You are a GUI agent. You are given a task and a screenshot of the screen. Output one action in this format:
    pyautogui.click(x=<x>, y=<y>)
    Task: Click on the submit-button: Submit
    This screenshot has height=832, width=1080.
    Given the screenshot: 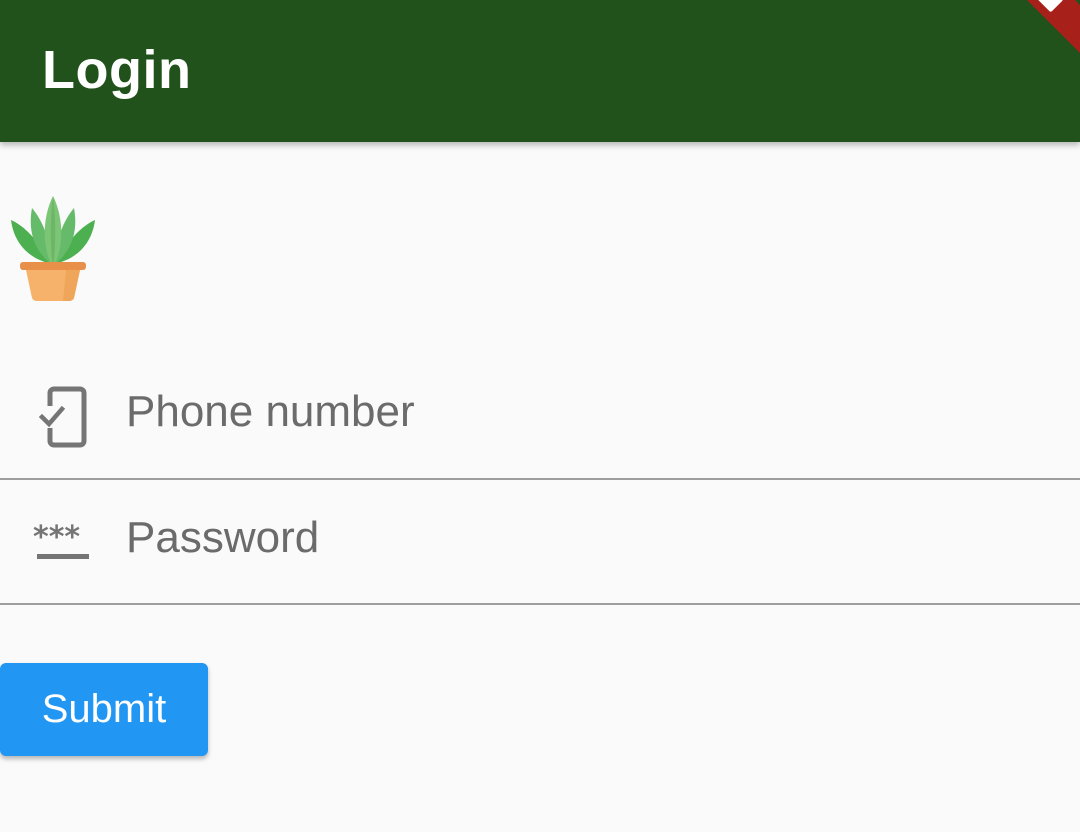 What is the action you would take?
    pyautogui.click(x=104, y=709)
    